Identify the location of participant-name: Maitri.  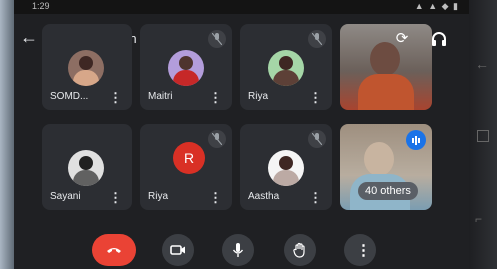
(160, 96).